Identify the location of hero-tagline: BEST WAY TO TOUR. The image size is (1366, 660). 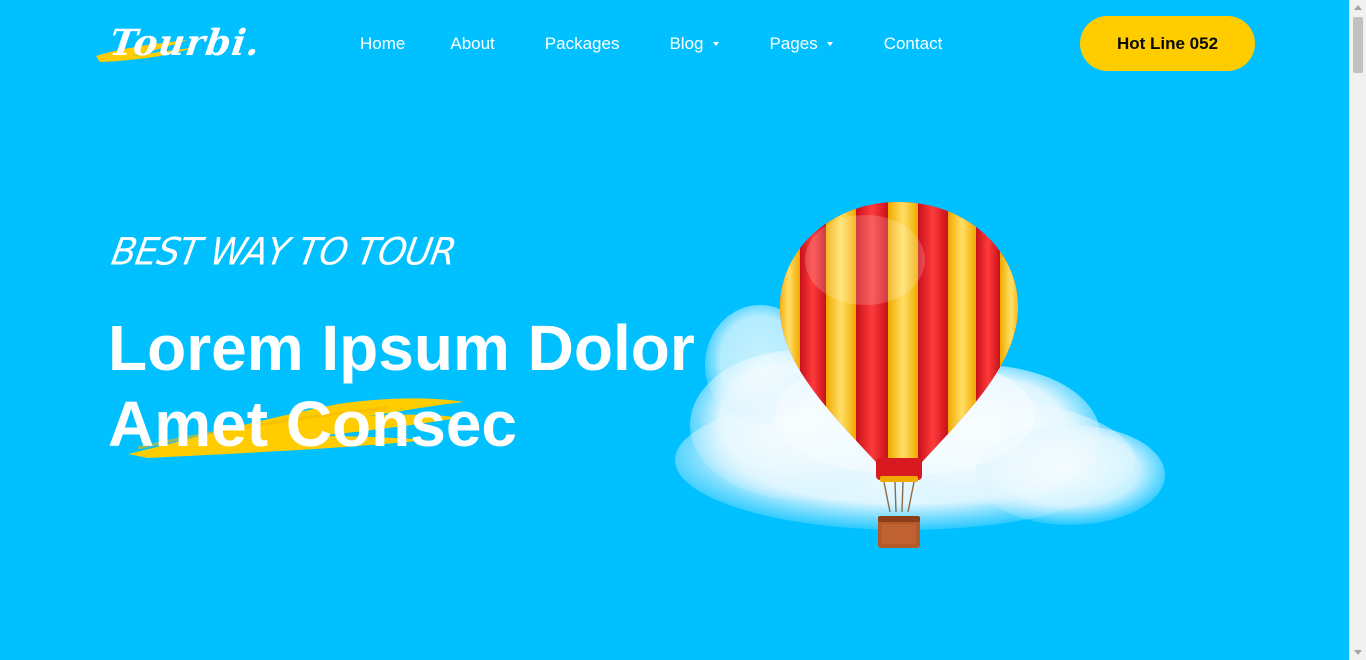
(283, 252).